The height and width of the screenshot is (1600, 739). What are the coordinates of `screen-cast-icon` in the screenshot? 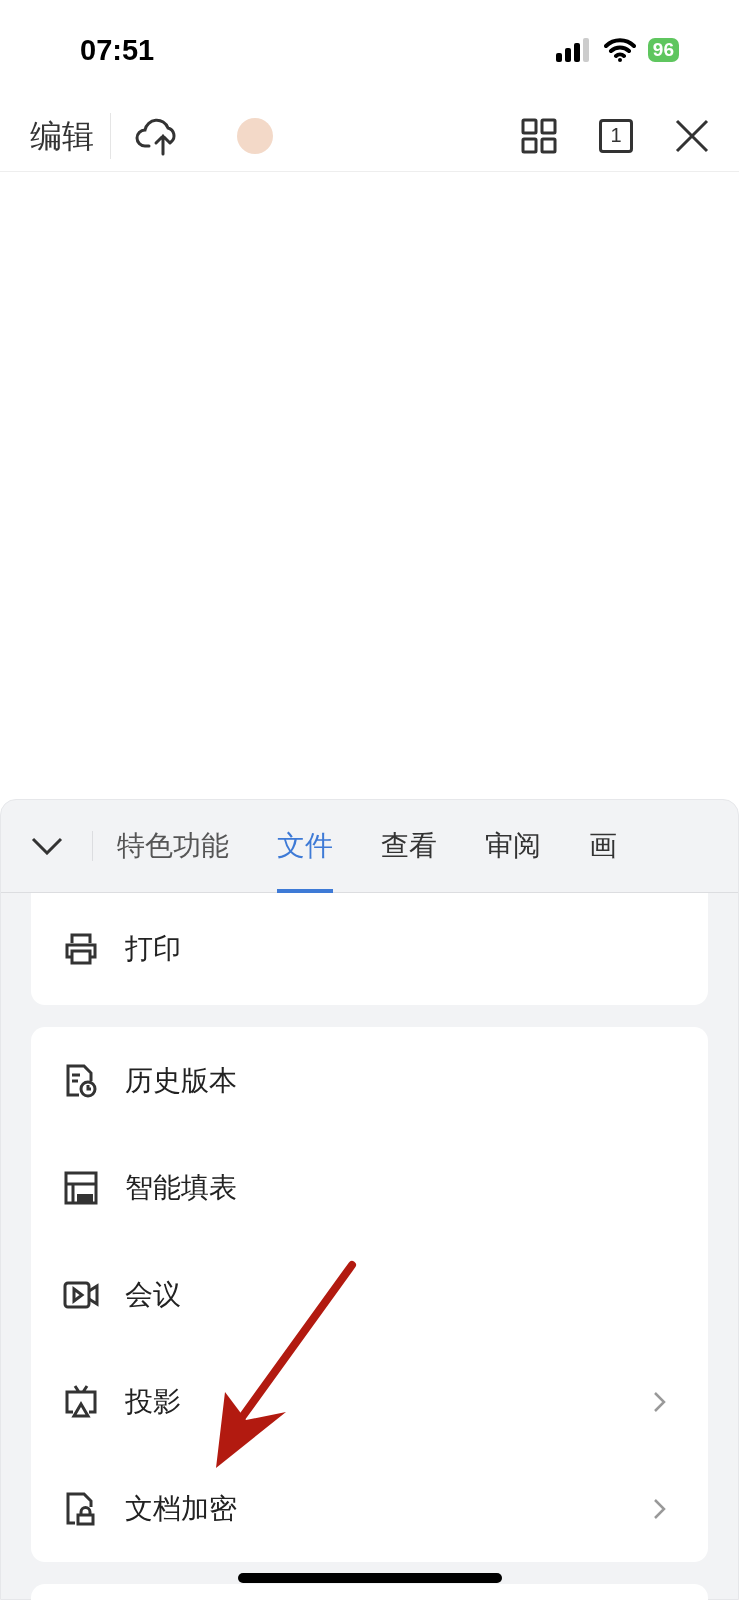 It's located at (81, 1401).